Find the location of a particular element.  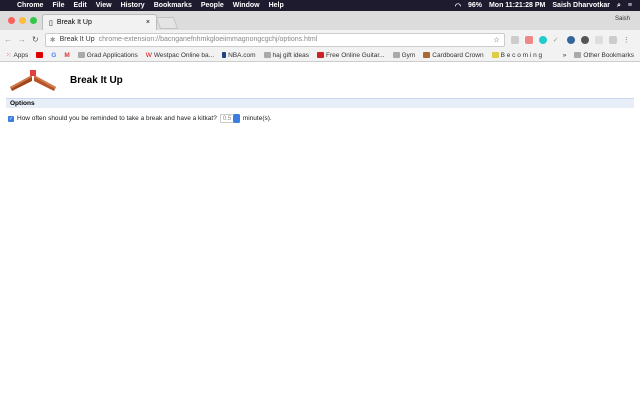

stepper-icon is located at coordinates (236, 118).